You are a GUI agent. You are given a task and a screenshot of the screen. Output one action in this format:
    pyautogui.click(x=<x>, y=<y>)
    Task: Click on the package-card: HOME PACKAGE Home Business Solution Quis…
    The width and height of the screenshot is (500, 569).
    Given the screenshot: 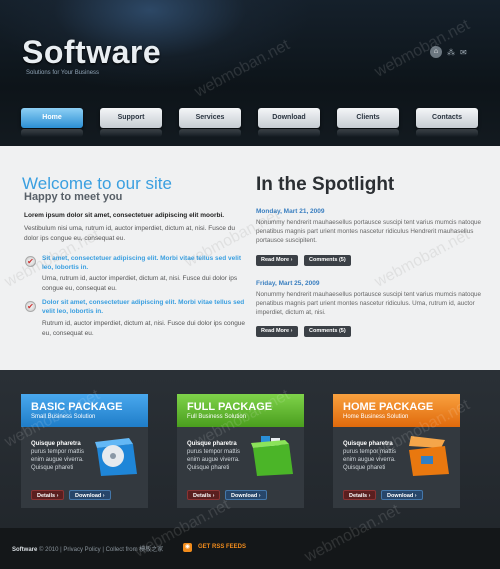 What is the action you would take?
    pyautogui.click(x=396, y=451)
    